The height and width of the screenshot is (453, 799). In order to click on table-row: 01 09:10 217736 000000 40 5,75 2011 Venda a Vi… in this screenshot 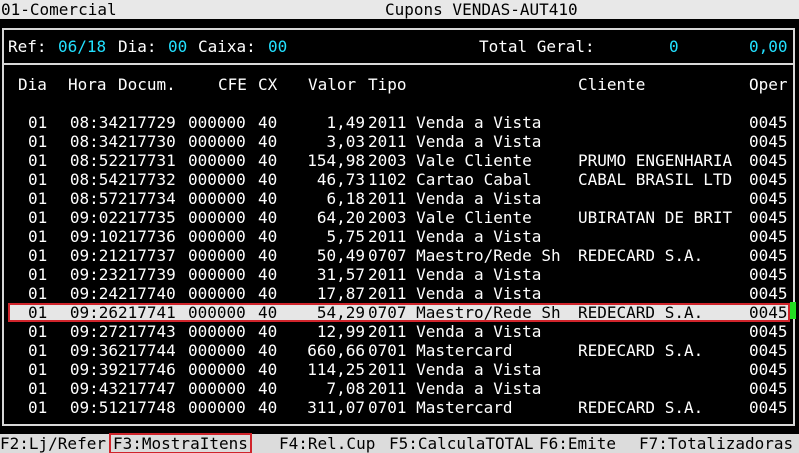, I will do `click(399, 236)`.